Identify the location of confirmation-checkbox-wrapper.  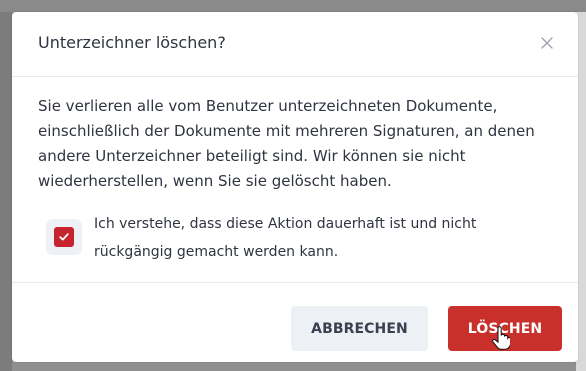
(64, 237).